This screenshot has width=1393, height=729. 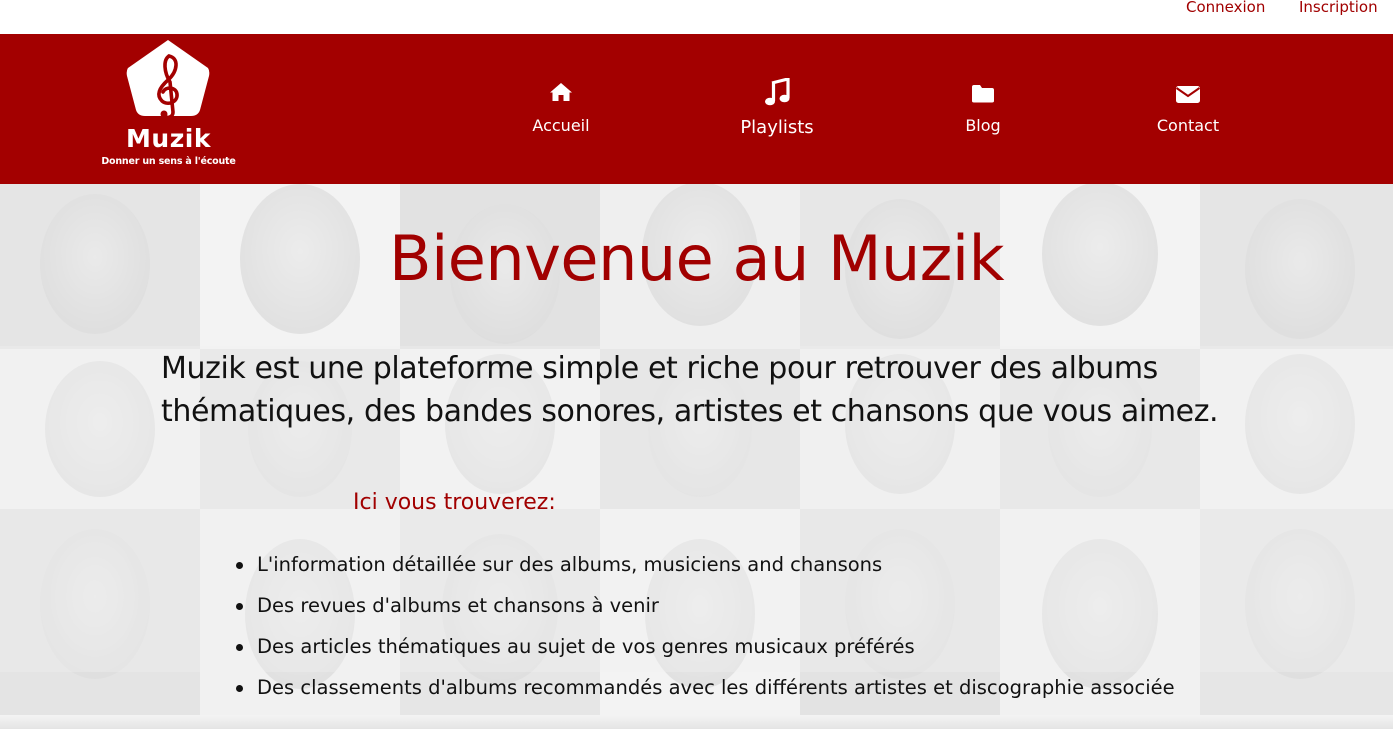 I want to click on signup-link: Inscription, so click(x=1338, y=8).